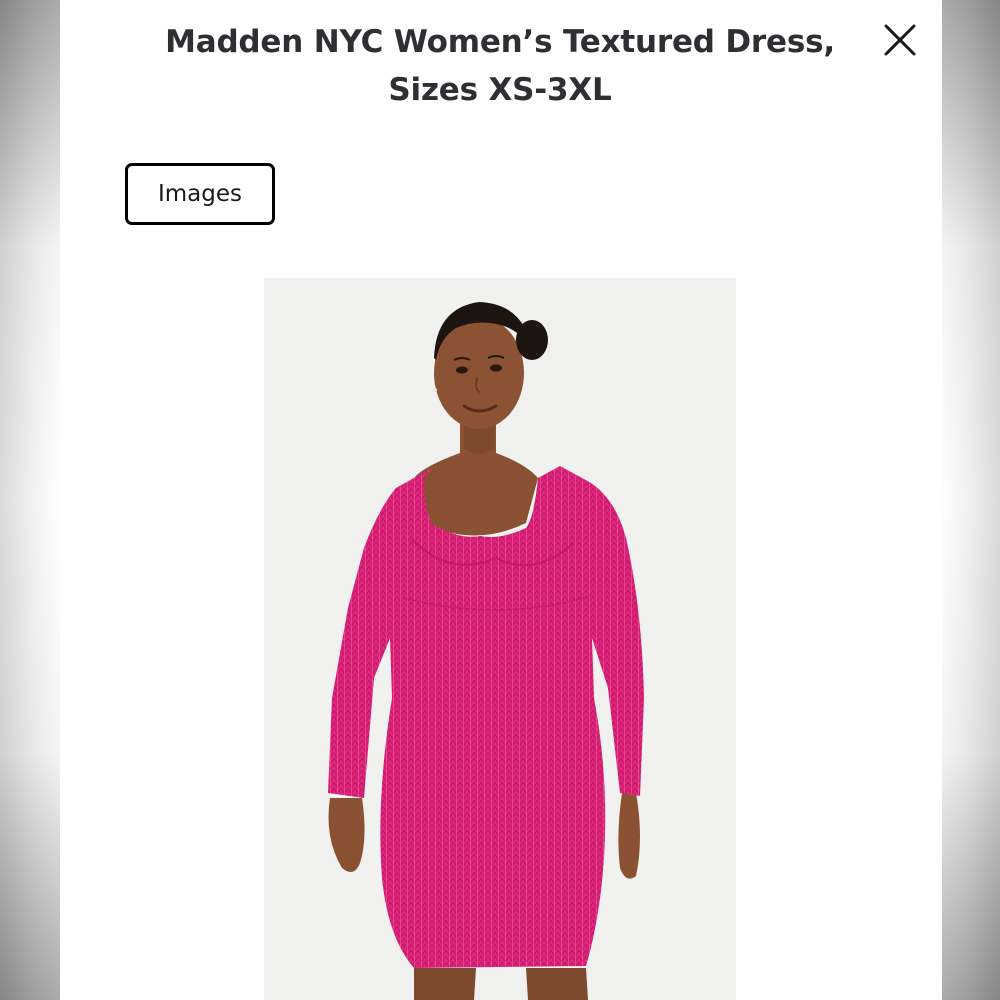 Image resolution: width=1000 pixels, height=1000 pixels. Describe the element at coordinates (200, 194) in the screenshot. I see `images-tab-button: Images` at that location.